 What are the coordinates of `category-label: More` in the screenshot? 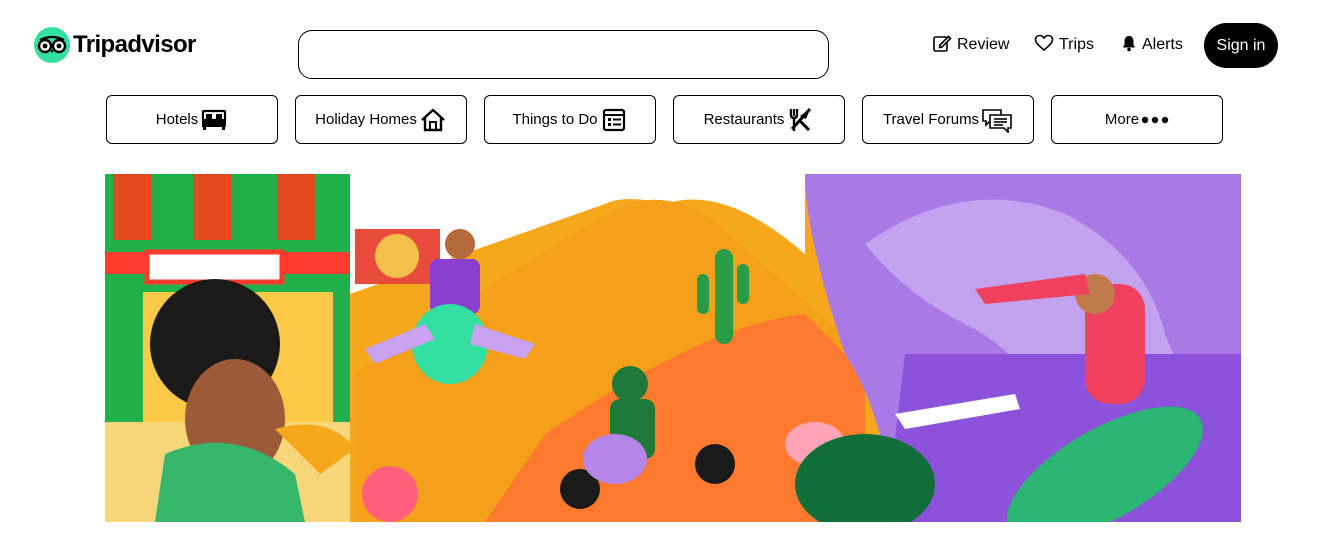 It's located at (1122, 119).